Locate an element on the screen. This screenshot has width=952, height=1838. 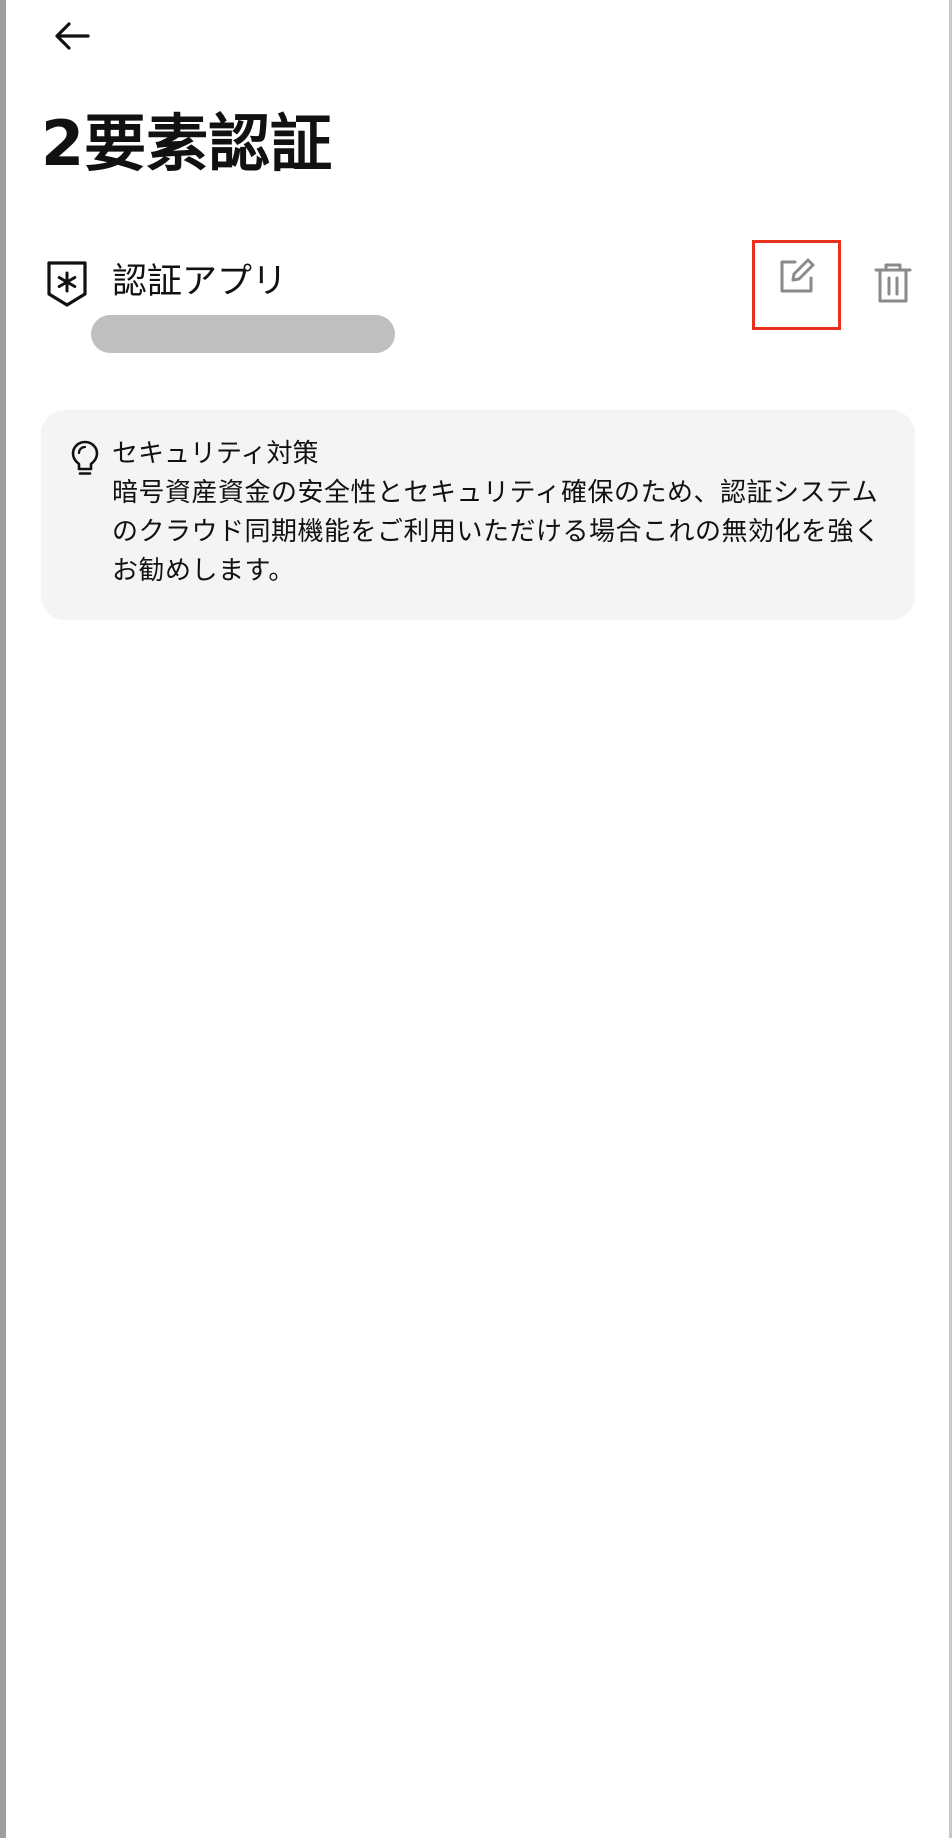
shield-asterisk-icon is located at coordinates (67, 284).